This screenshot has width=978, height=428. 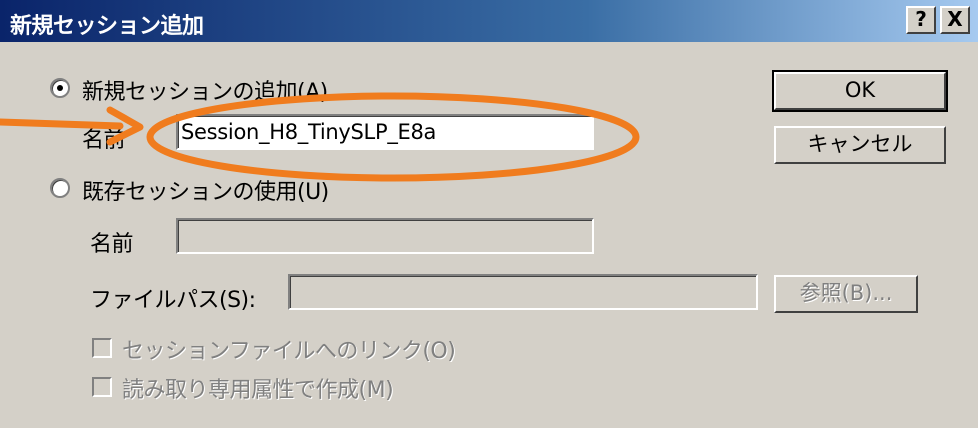 I want to click on help-button: ?, so click(x=921, y=20).